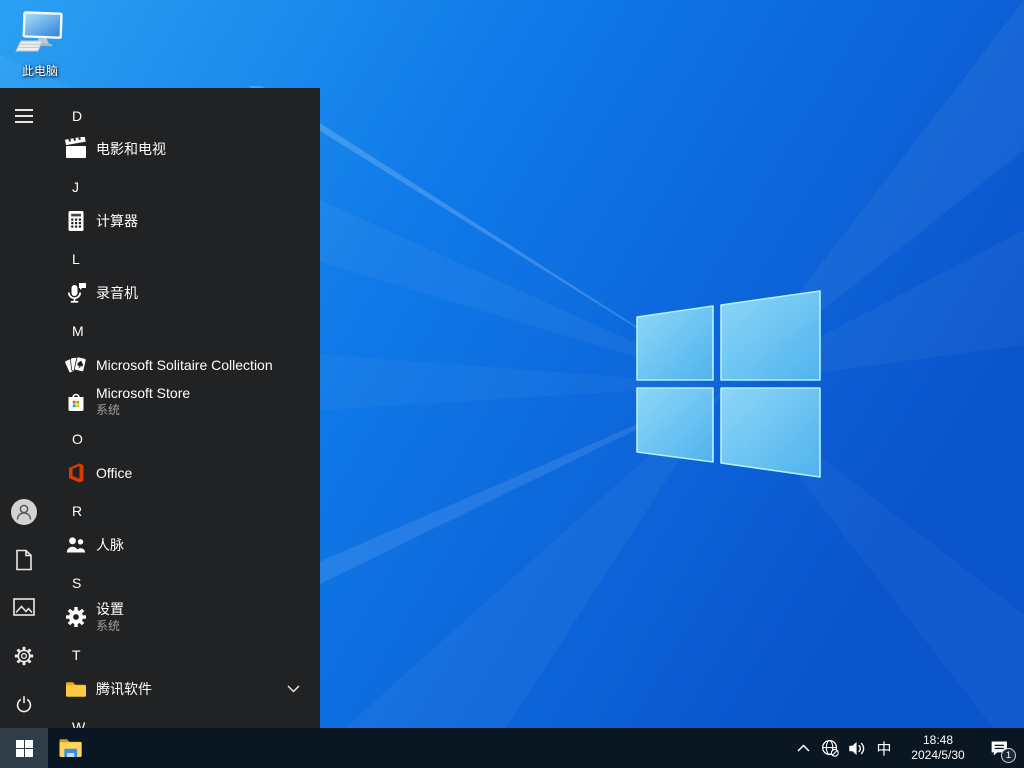  I want to click on app-label: Microsoft Solitaire Collection, so click(184, 365).